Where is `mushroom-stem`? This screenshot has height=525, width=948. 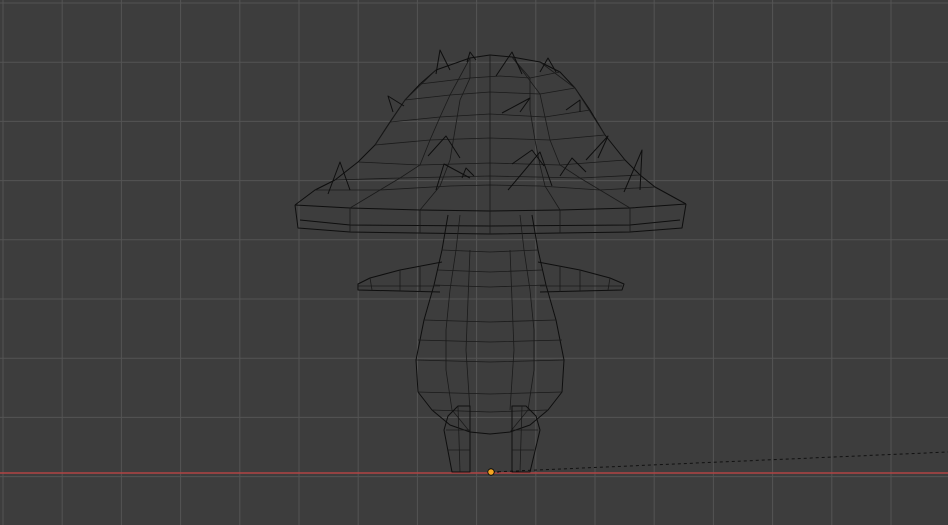
mushroom-stem is located at coordinates (490, 324).